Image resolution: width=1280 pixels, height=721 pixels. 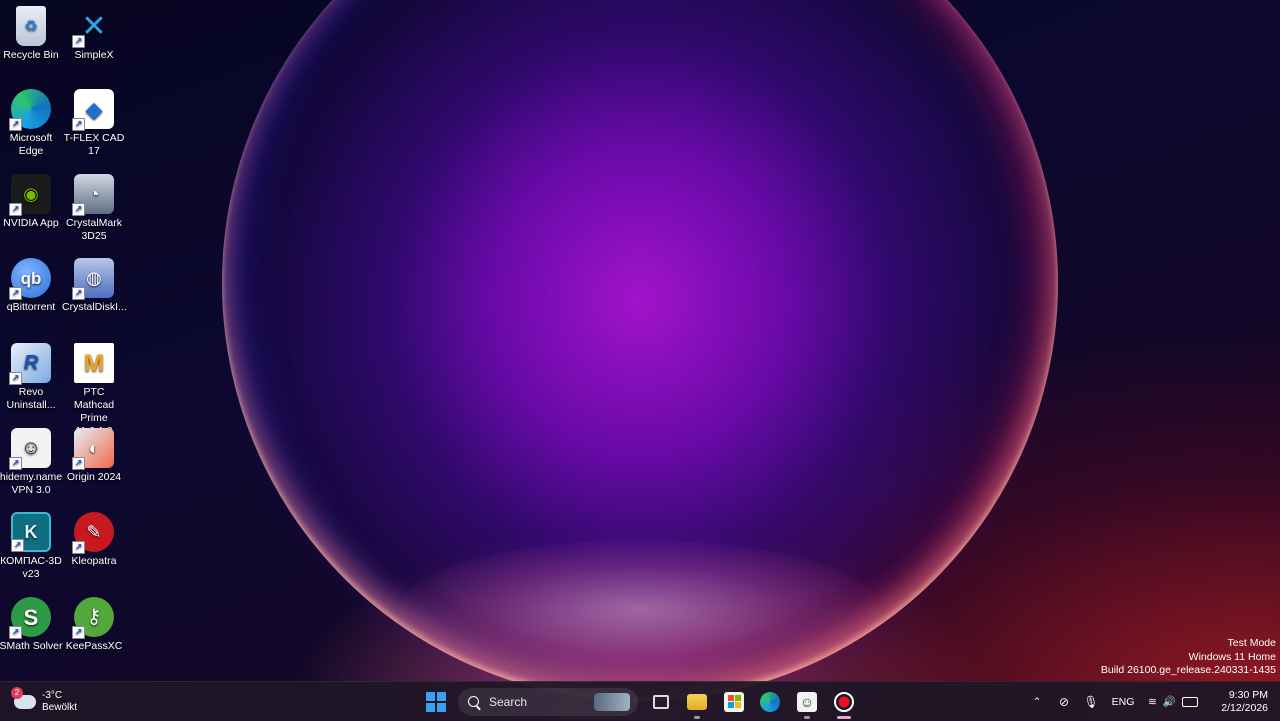 What do you see at coordinates (1244, 707) in the screenshot?
I see `clock-date: 2/12/2026` at bounding box center [1244, 707].